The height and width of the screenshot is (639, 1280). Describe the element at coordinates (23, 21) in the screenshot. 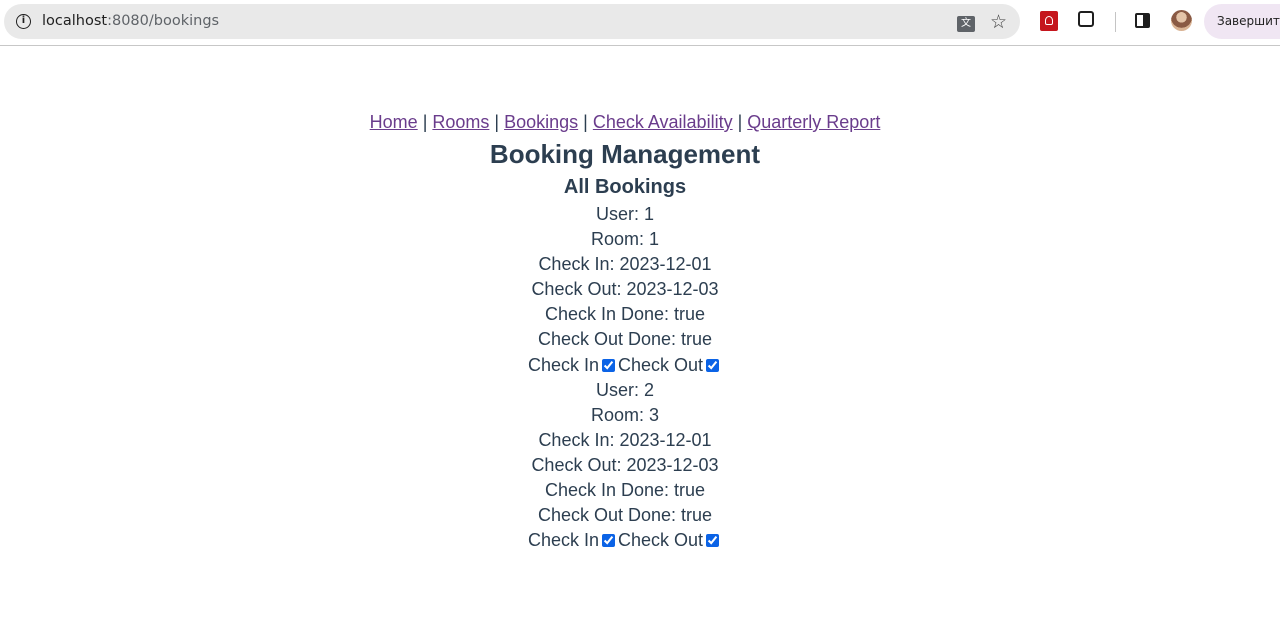

I see `site-info-icon: i` at that location.